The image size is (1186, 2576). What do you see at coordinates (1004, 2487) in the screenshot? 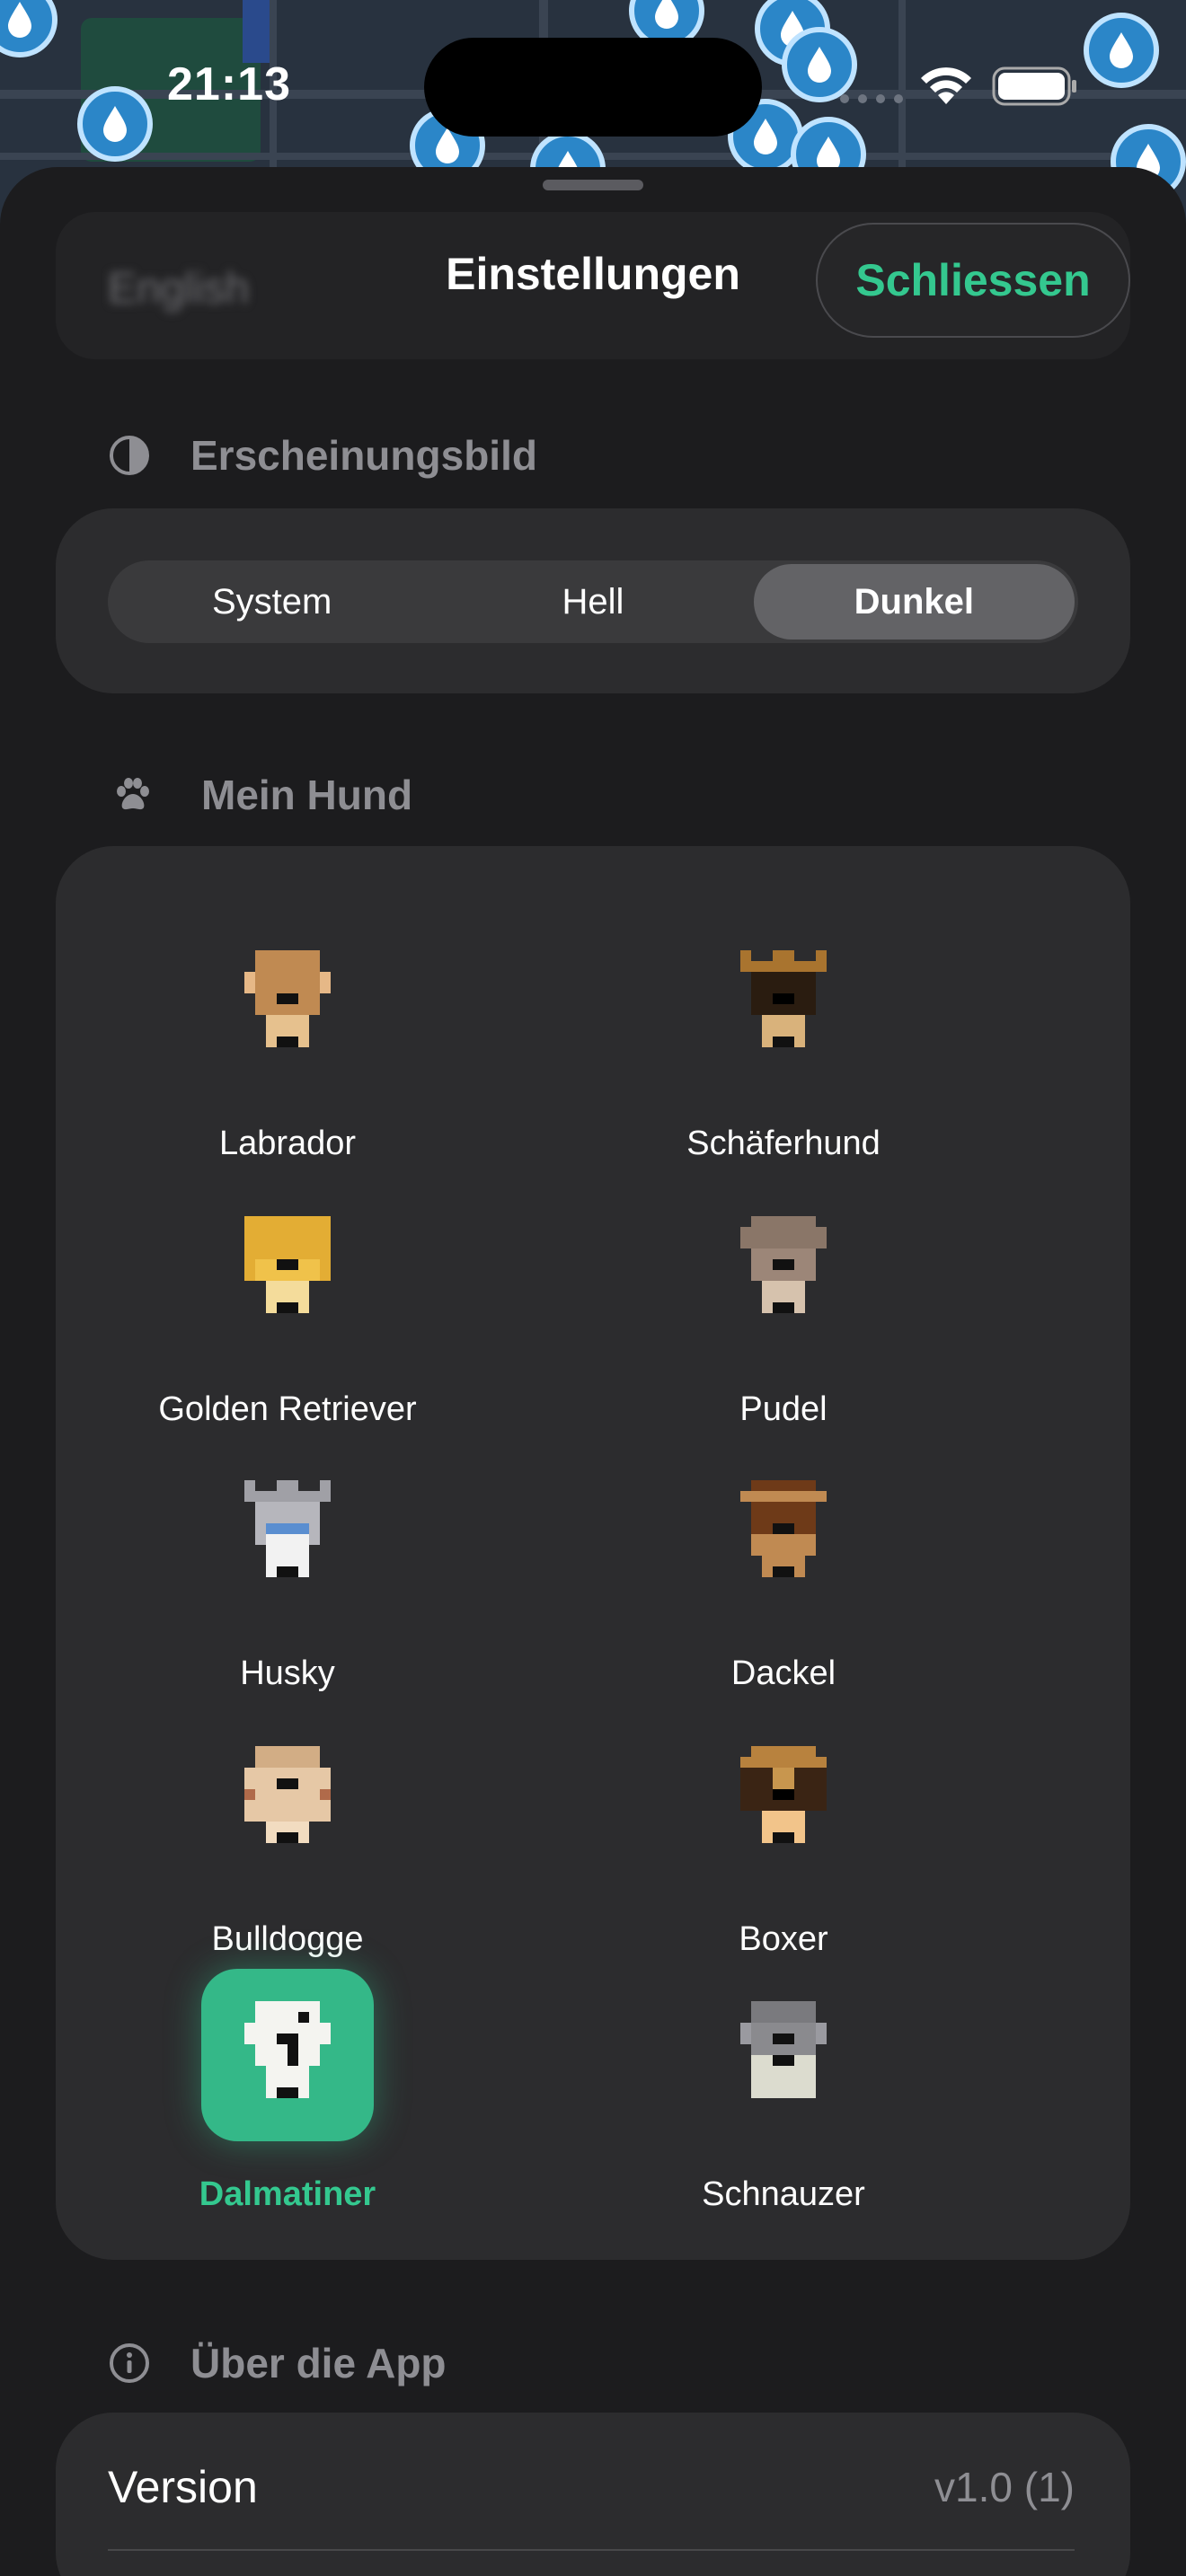
I see `version-value: v1.0 (1)` at bounding box center [1004, 2487].